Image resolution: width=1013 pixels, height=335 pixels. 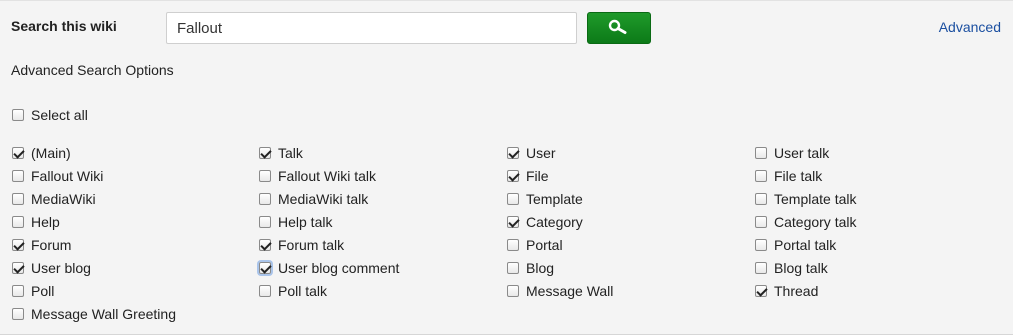 I want to click on namespace-label: Fallout Wiki, so click(x=67, y=176).